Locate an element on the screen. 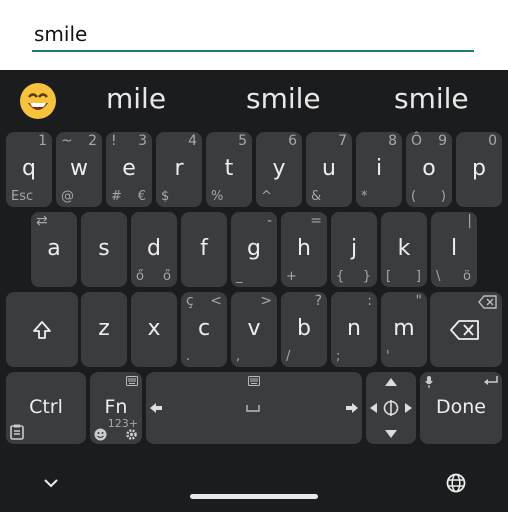  keyboard-icon is located at coordinates (132, 381).